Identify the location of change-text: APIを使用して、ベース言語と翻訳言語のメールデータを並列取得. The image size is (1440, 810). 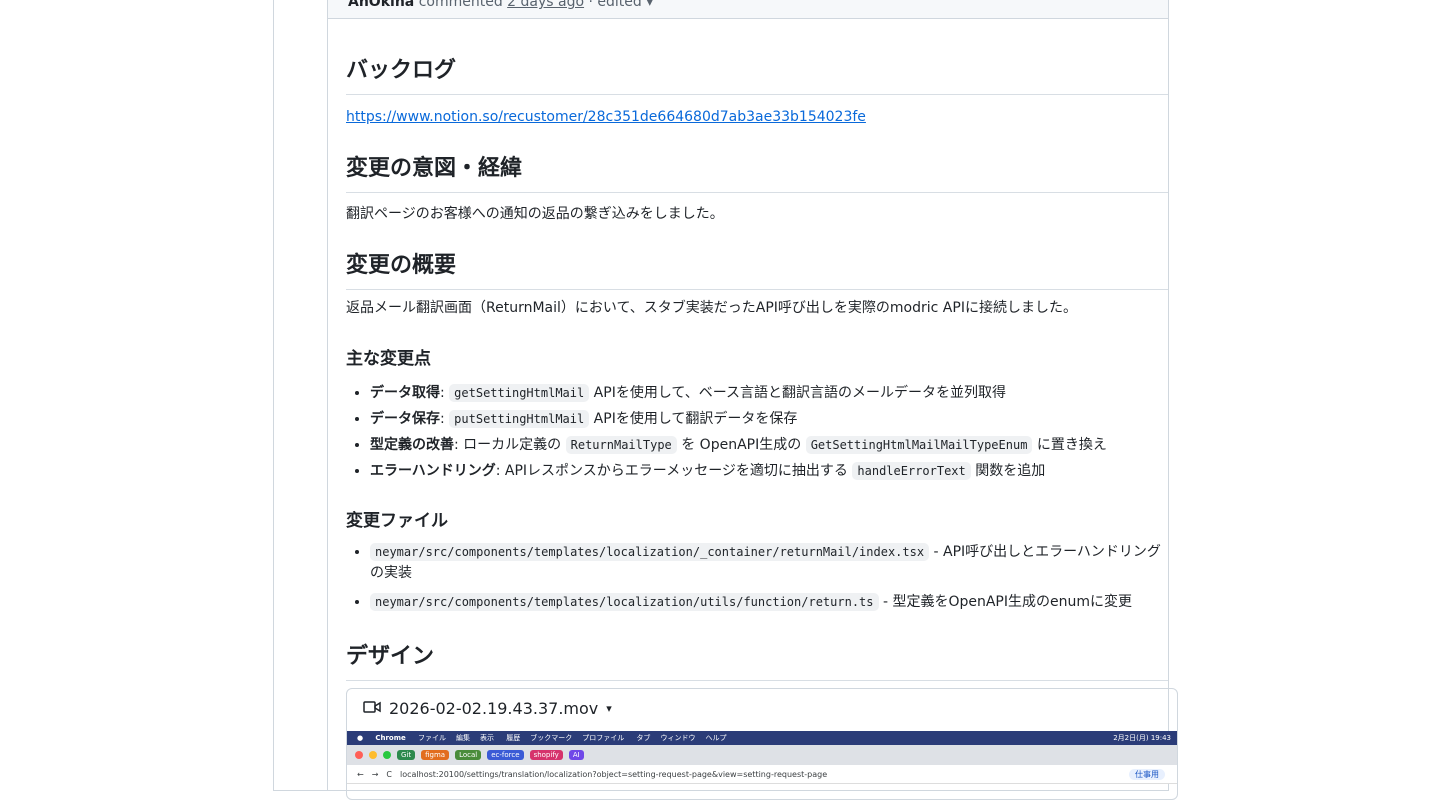
(797, 393).